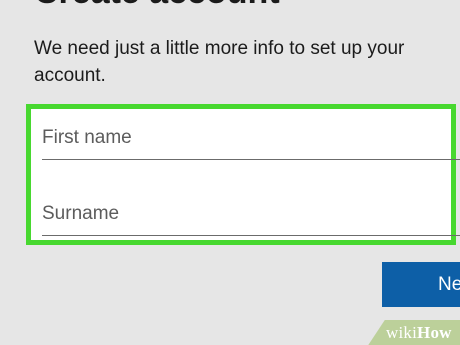  Describe the element at coordinates (402, 332) in the screenshot. I see `watermark-wiki: wiki` at that location.